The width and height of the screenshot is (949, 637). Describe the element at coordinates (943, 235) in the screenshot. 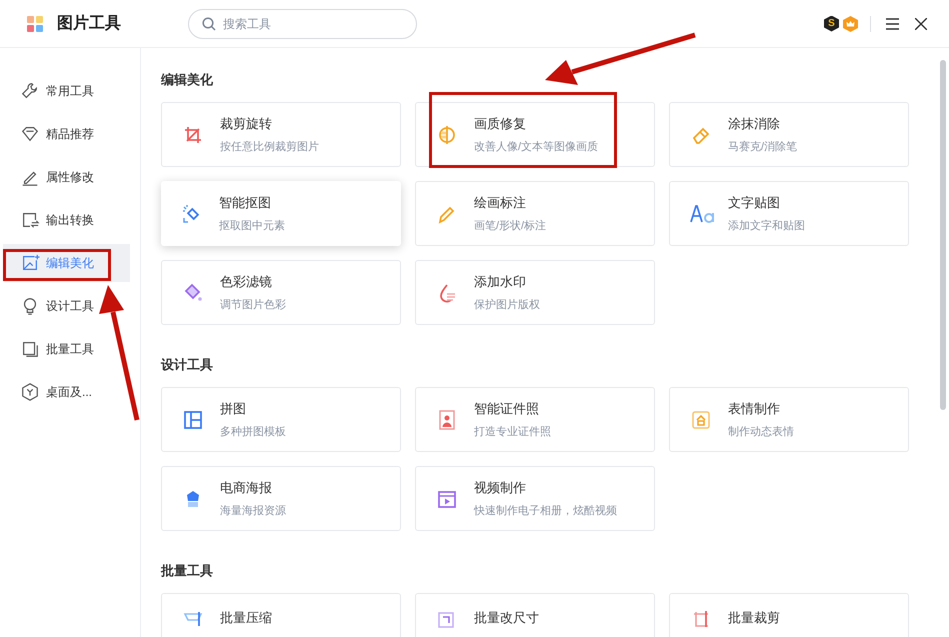

I see `scrollbar-thumb` at that location.